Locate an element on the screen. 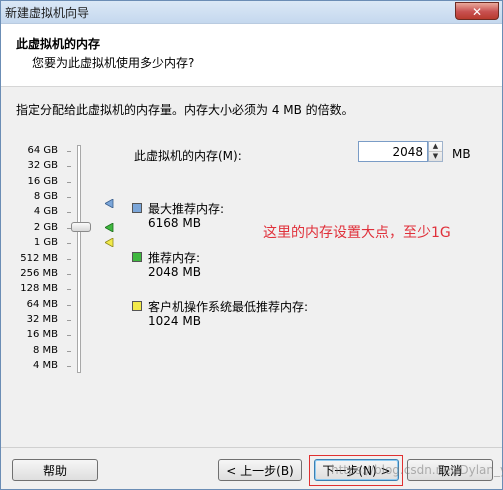 The image size is (503, 490). legend-minimum-title: 客户机操作系统最低推荐内存: is located at coordinates (228, 307).